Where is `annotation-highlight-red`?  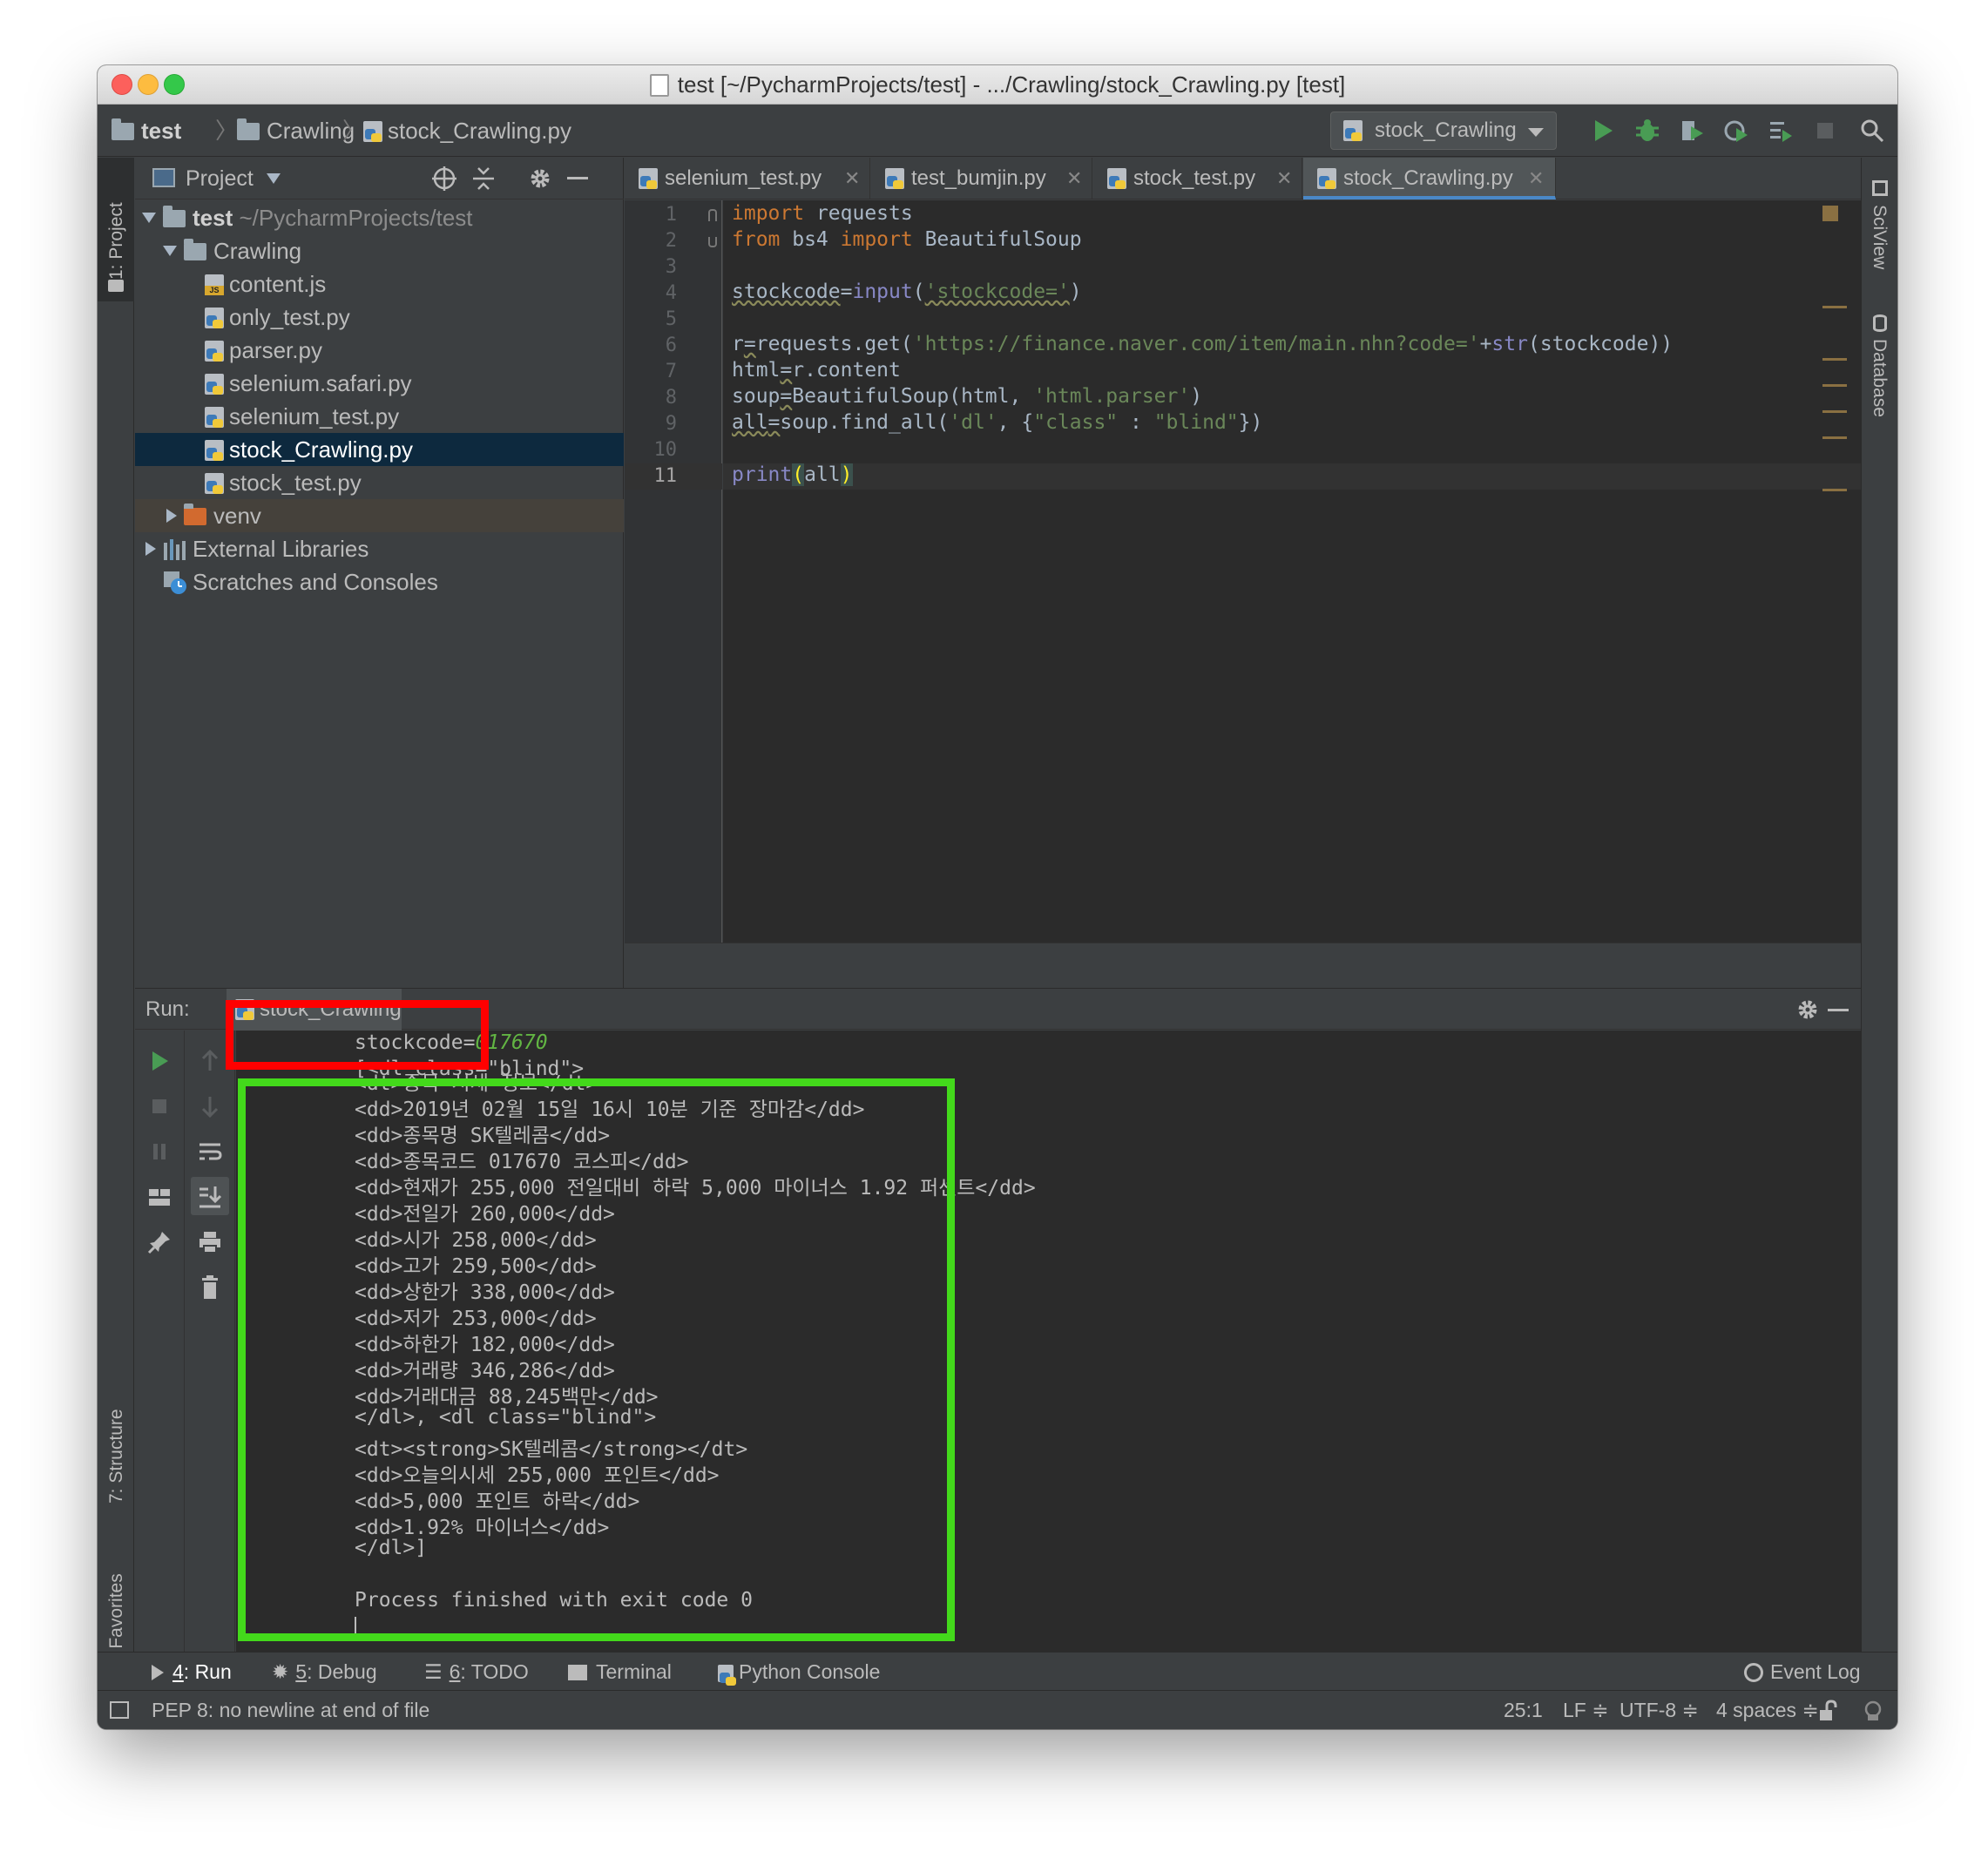 annotation-highlight-red is located at coordinates (357, 1035).